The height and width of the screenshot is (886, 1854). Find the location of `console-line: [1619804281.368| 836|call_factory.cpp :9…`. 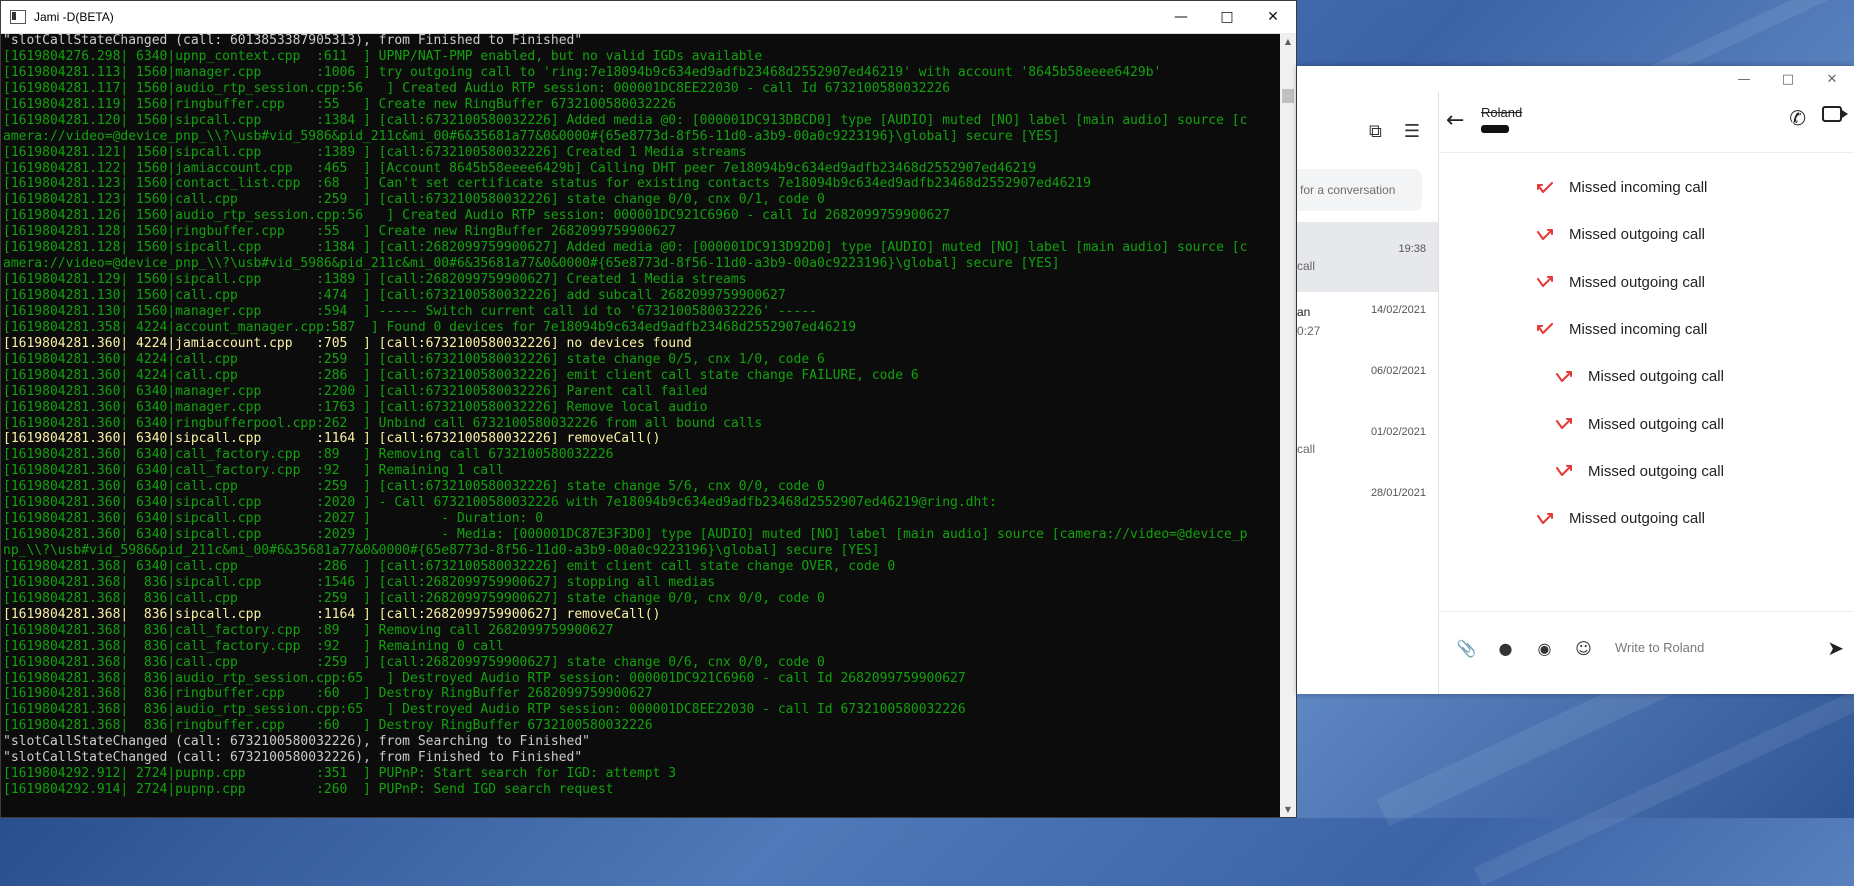

console-line: [1619804281.368| 836|call_factory.cpp :9… is located at coordinates (253, 646).